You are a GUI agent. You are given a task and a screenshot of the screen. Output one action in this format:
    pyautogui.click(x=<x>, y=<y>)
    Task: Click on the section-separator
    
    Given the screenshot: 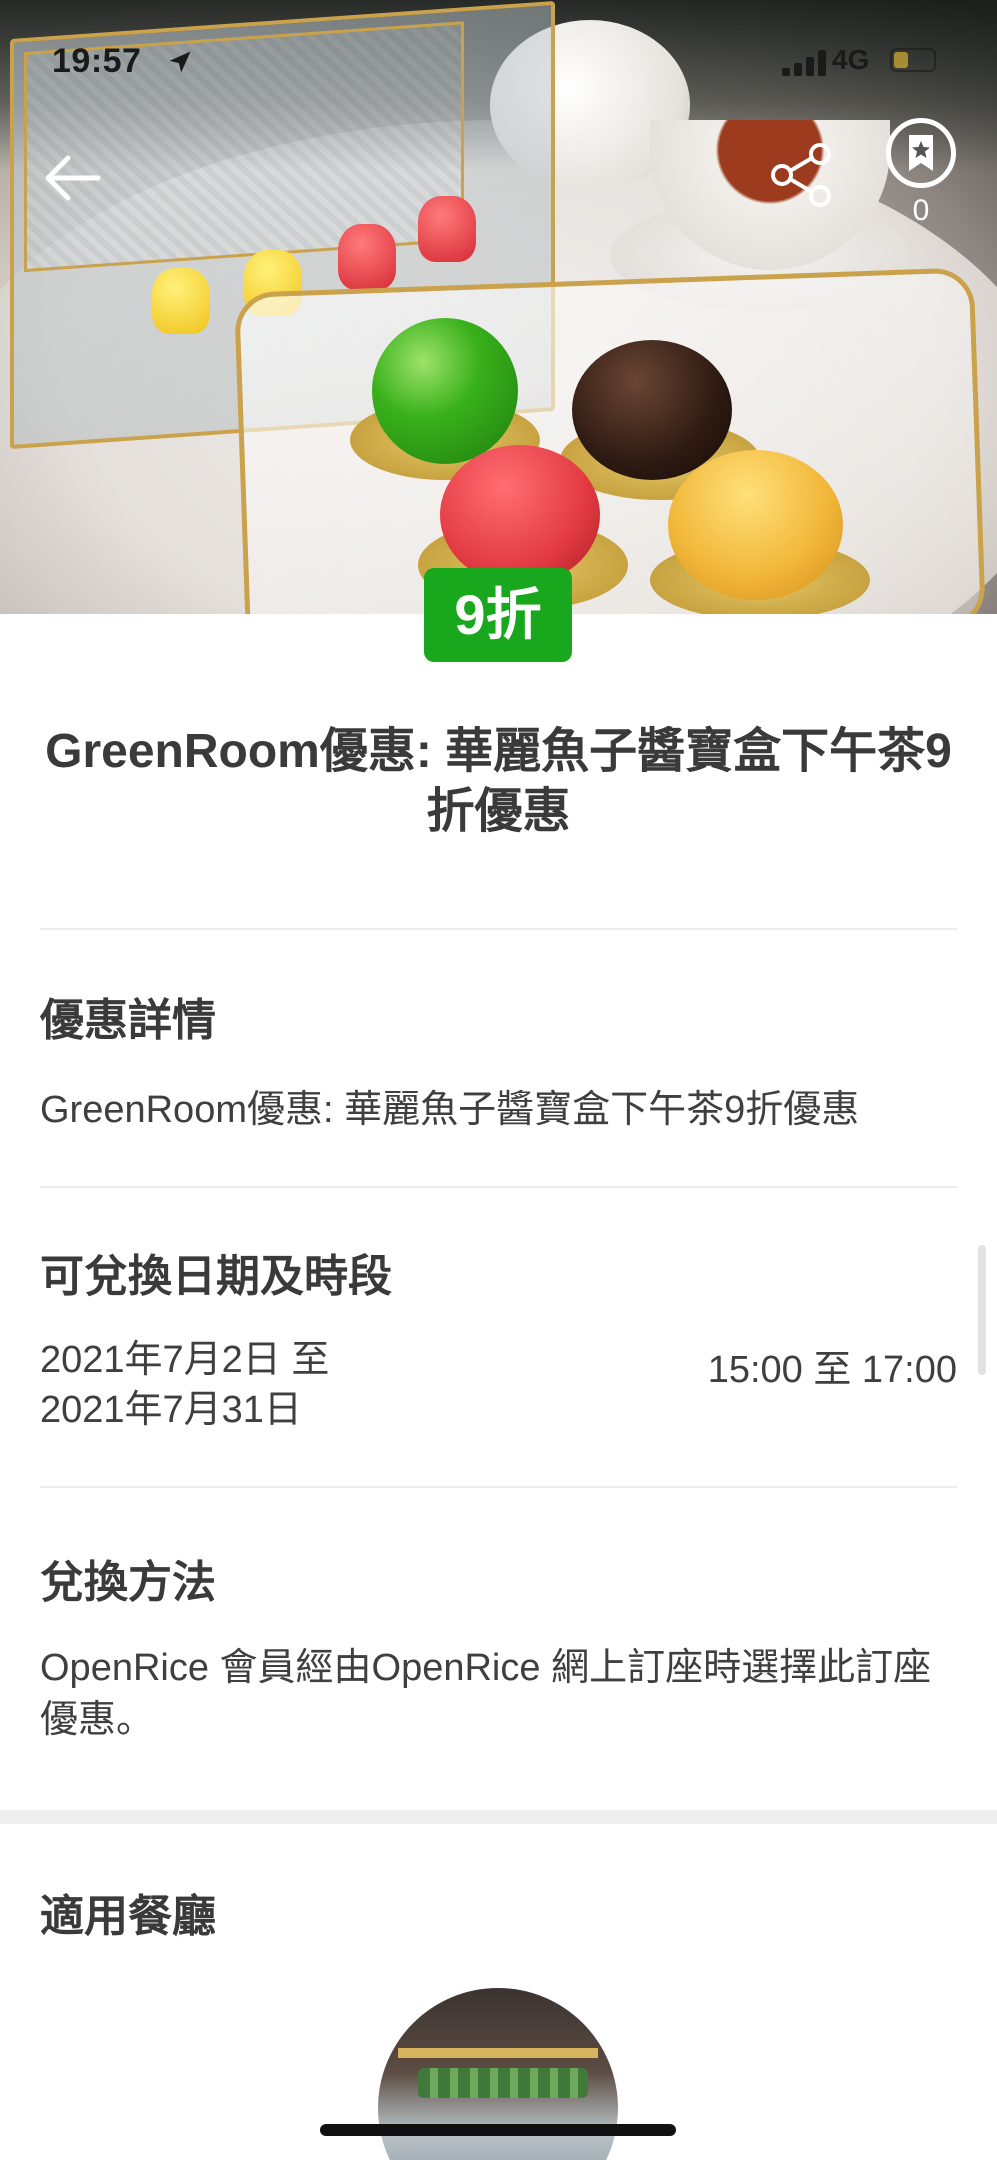 What is the action you would take?
    pyautogui.click(x=498, y=1817)
    